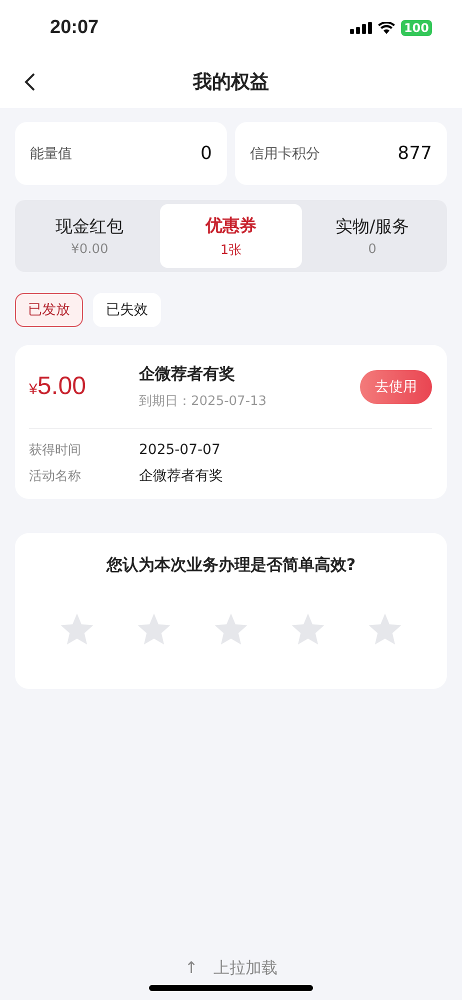  Describe the element at coordinates (30, 82) in the screenshot. I see `back-icon` at that location.